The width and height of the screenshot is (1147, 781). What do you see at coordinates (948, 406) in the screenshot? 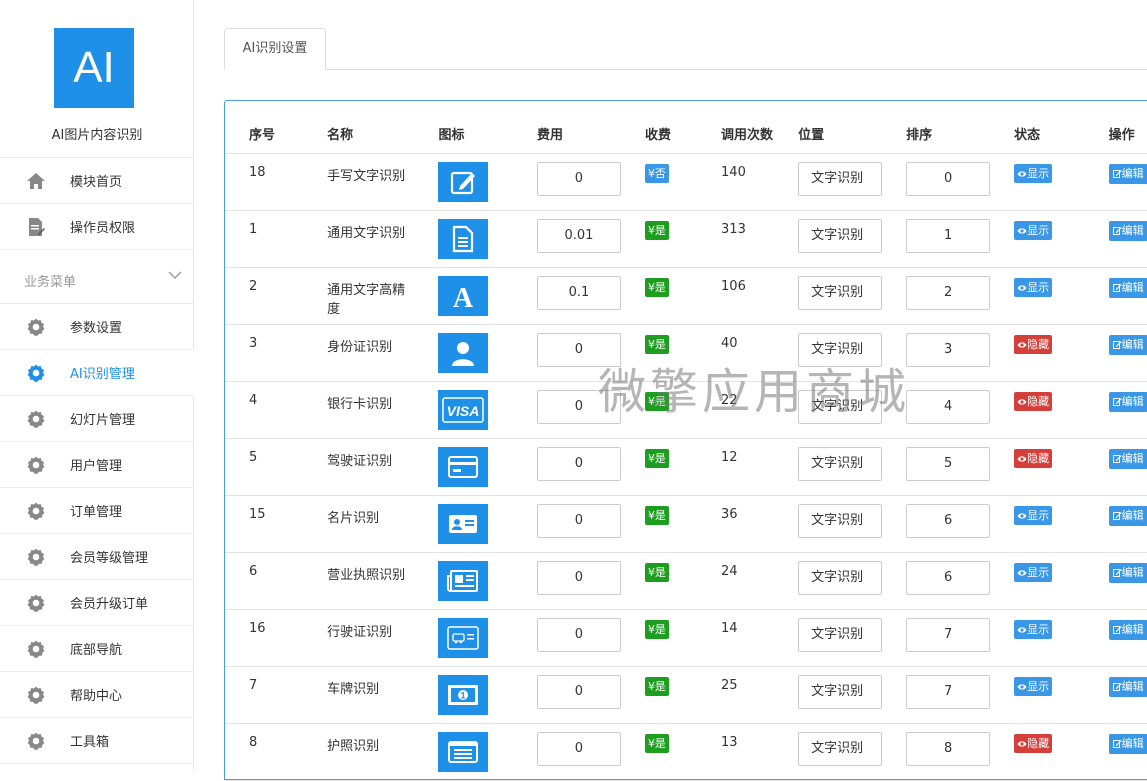
I see `sort-input: 4` at bounding box center [948, 406].